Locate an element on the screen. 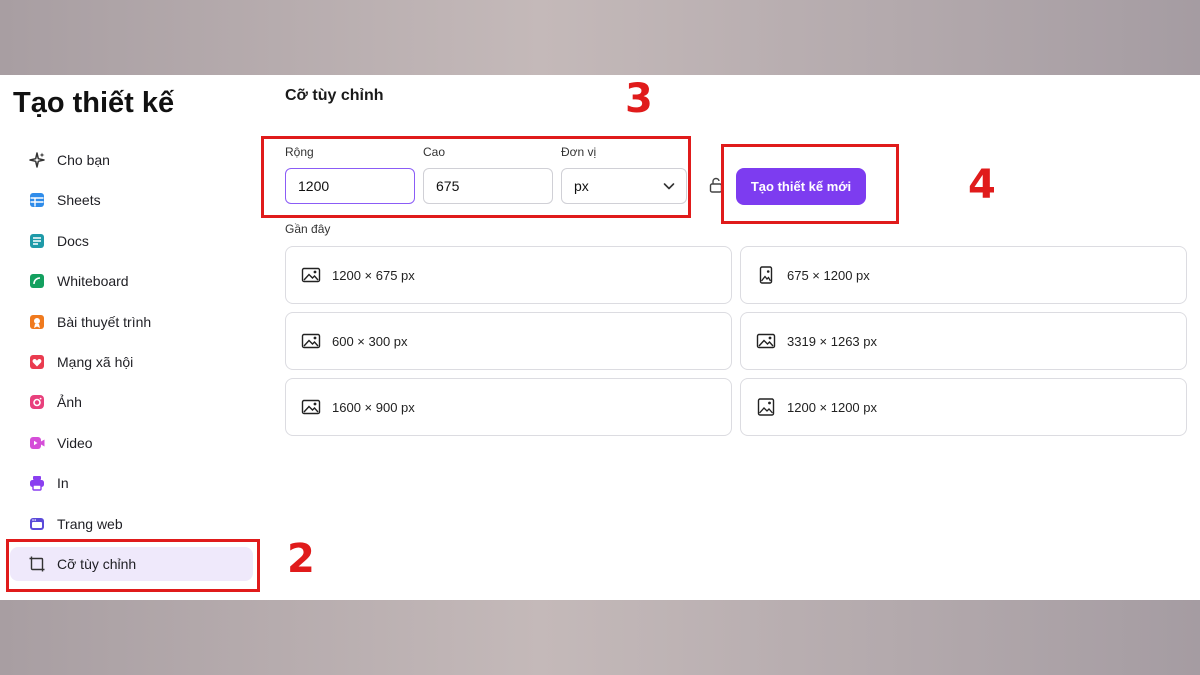  whiteboard-icon is located at coordinates (37, 281).